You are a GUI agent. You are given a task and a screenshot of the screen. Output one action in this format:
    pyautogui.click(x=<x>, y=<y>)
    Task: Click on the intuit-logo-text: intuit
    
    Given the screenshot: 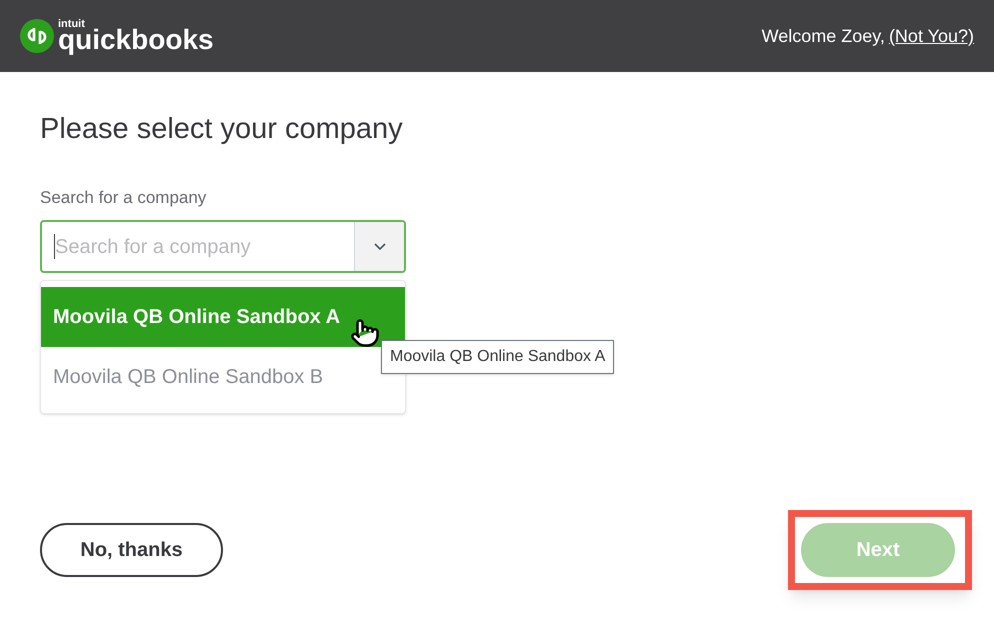 What is the action you would take?
    pyautogui.click(x=71, y=24)
    